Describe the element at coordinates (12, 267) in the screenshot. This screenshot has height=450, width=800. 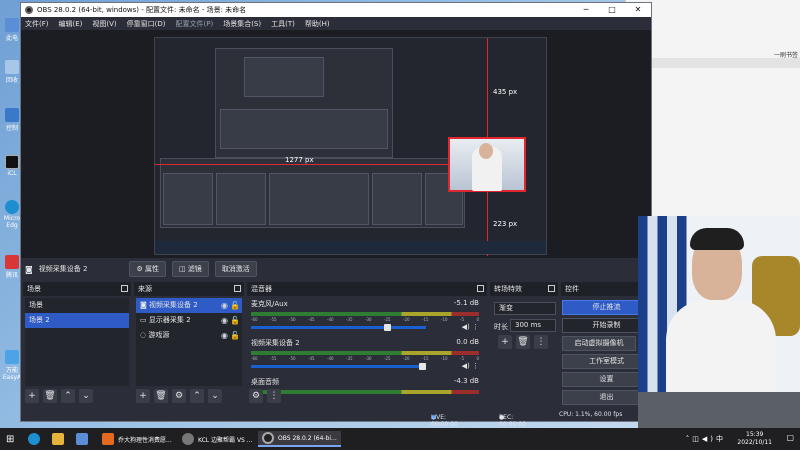
I see `desktop-icon-tencent: 腾讯` at that location.